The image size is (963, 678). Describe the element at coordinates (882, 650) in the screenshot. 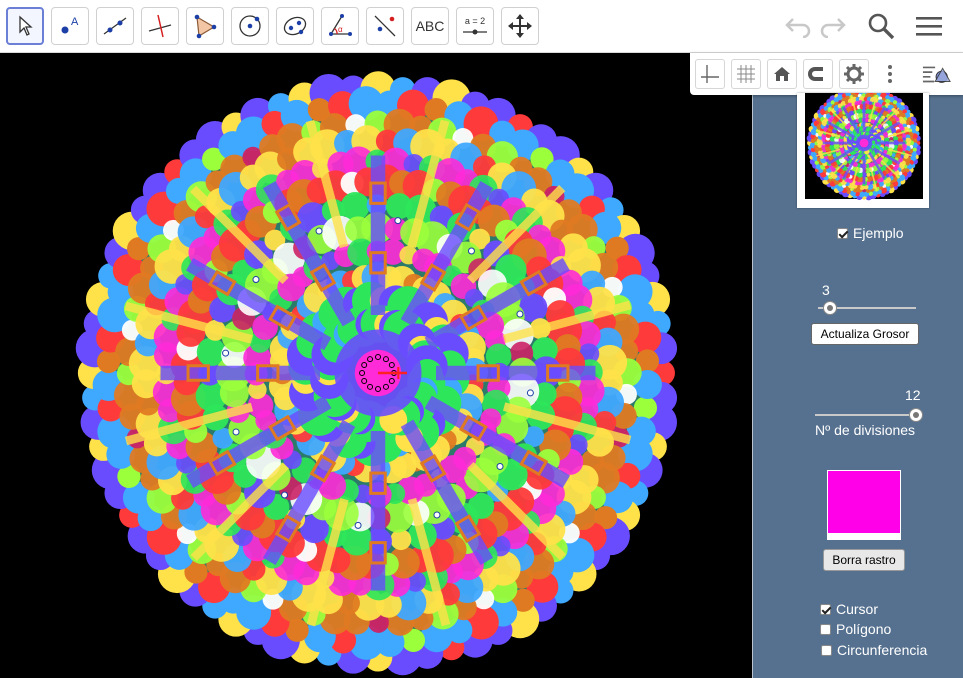

I see `circunferencia-label: Circunferencia` at that location.